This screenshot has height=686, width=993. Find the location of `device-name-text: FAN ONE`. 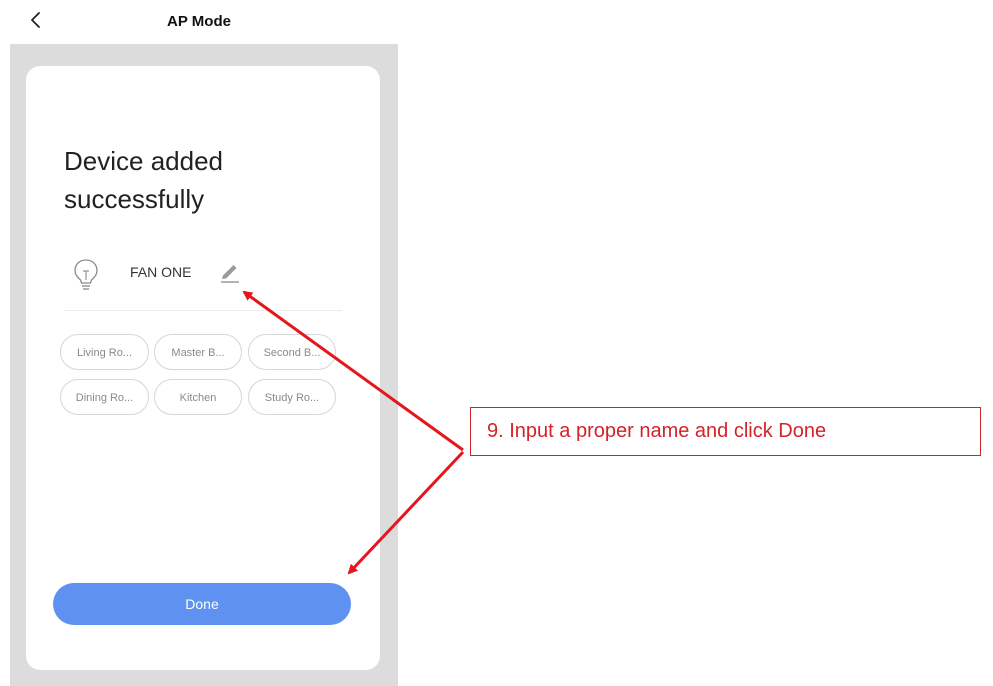

device-name-text: FAN ONE is located at coordinates (161, 272).